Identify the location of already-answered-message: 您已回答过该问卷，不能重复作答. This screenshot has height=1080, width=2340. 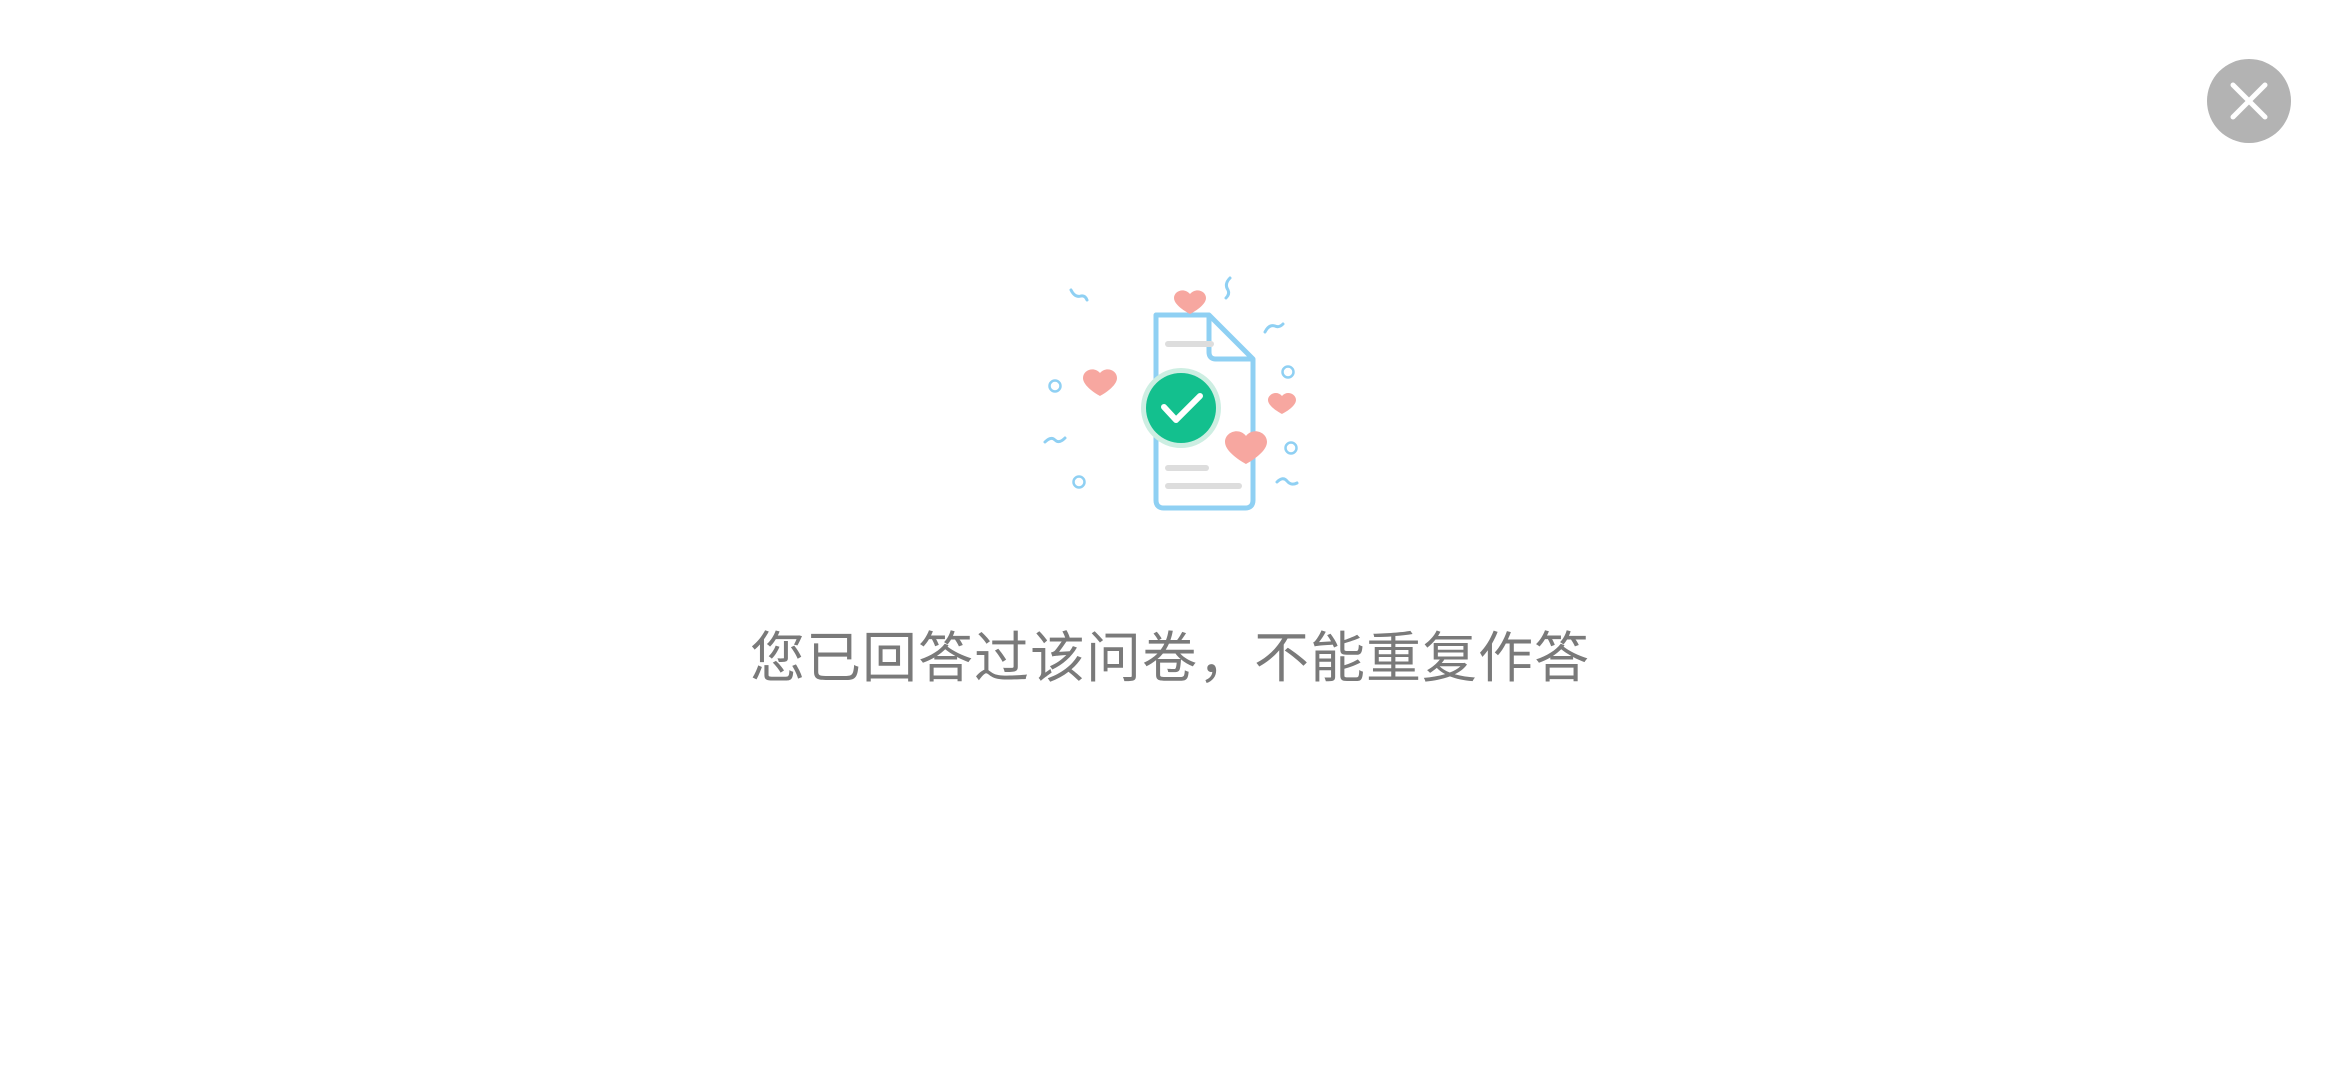
(1169, 658).